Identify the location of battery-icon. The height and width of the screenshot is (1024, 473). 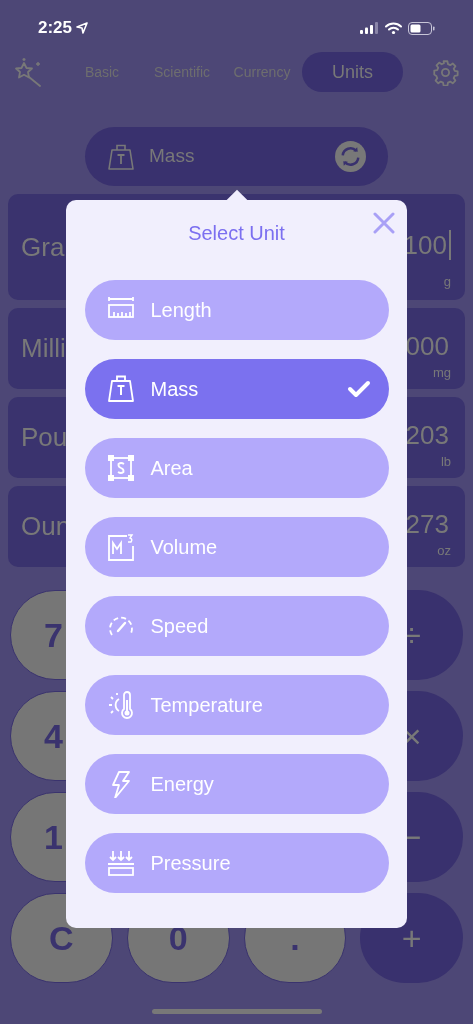
(421, 28).